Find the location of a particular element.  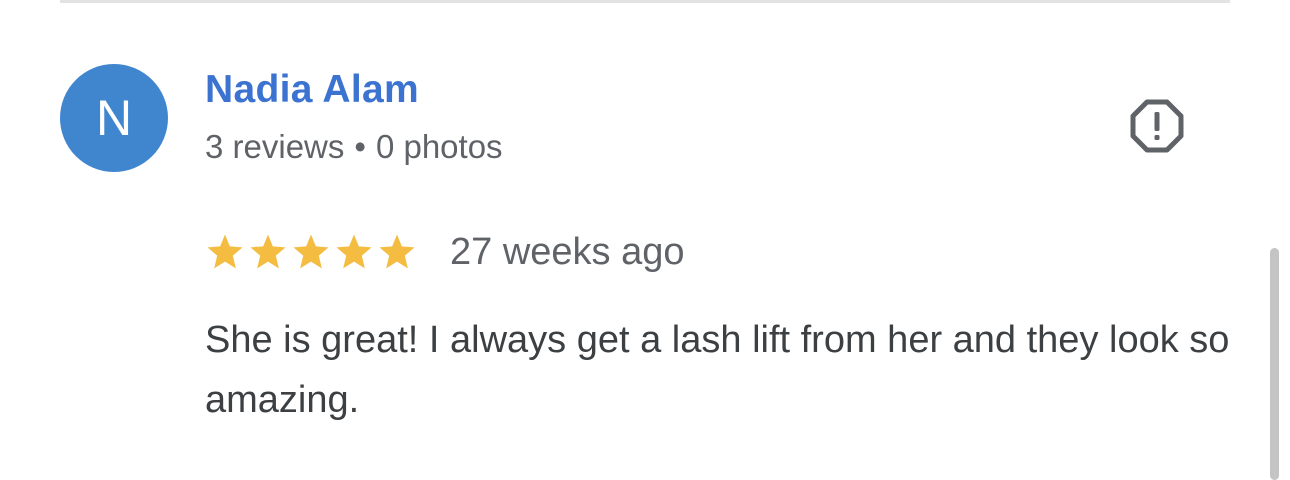

top-divider is located at coordinates (645, 1).